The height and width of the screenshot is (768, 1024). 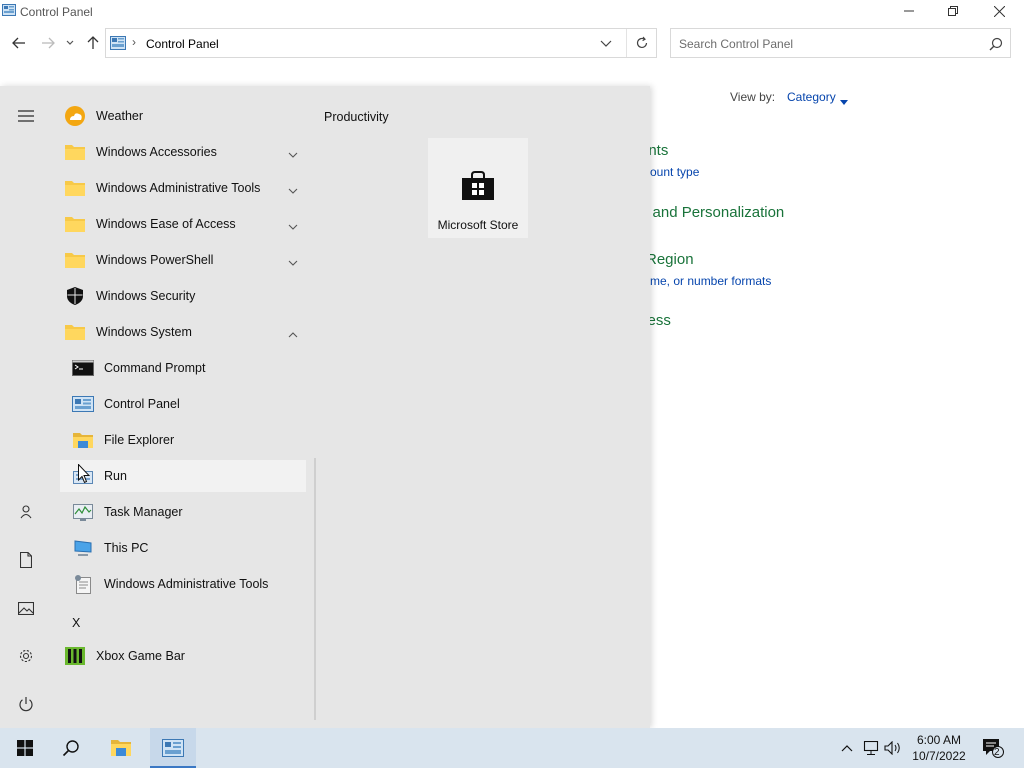 What do you see at coordinates (115, 476) in the screenshot?
I see `app-label: Run` at bounding box center [115, 476].